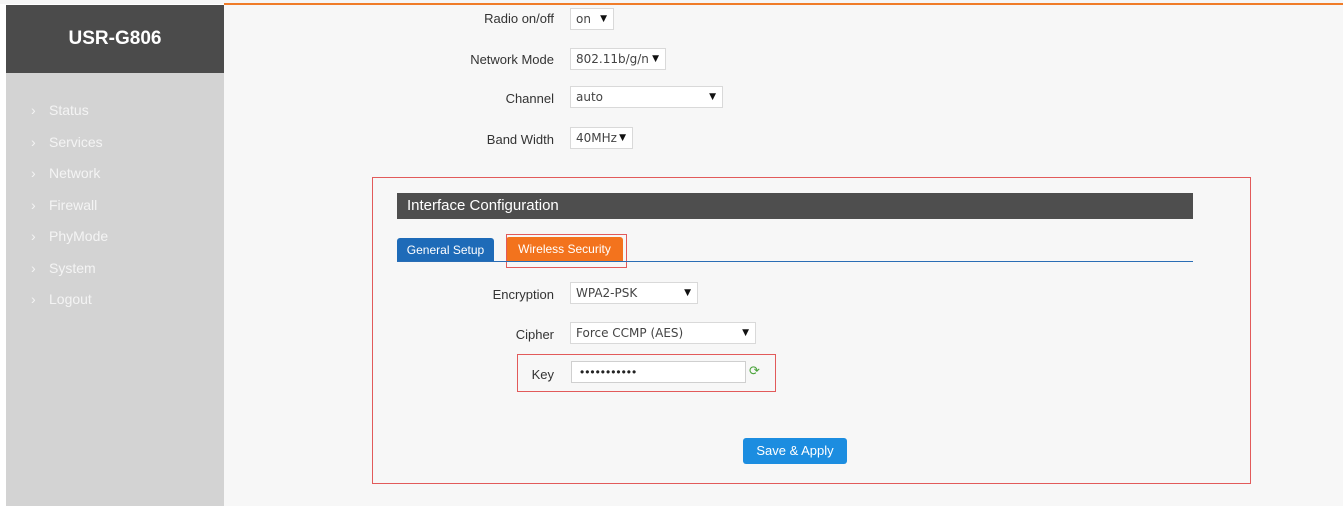  I want to click on radio-select: on ▼, so click(592, 19).